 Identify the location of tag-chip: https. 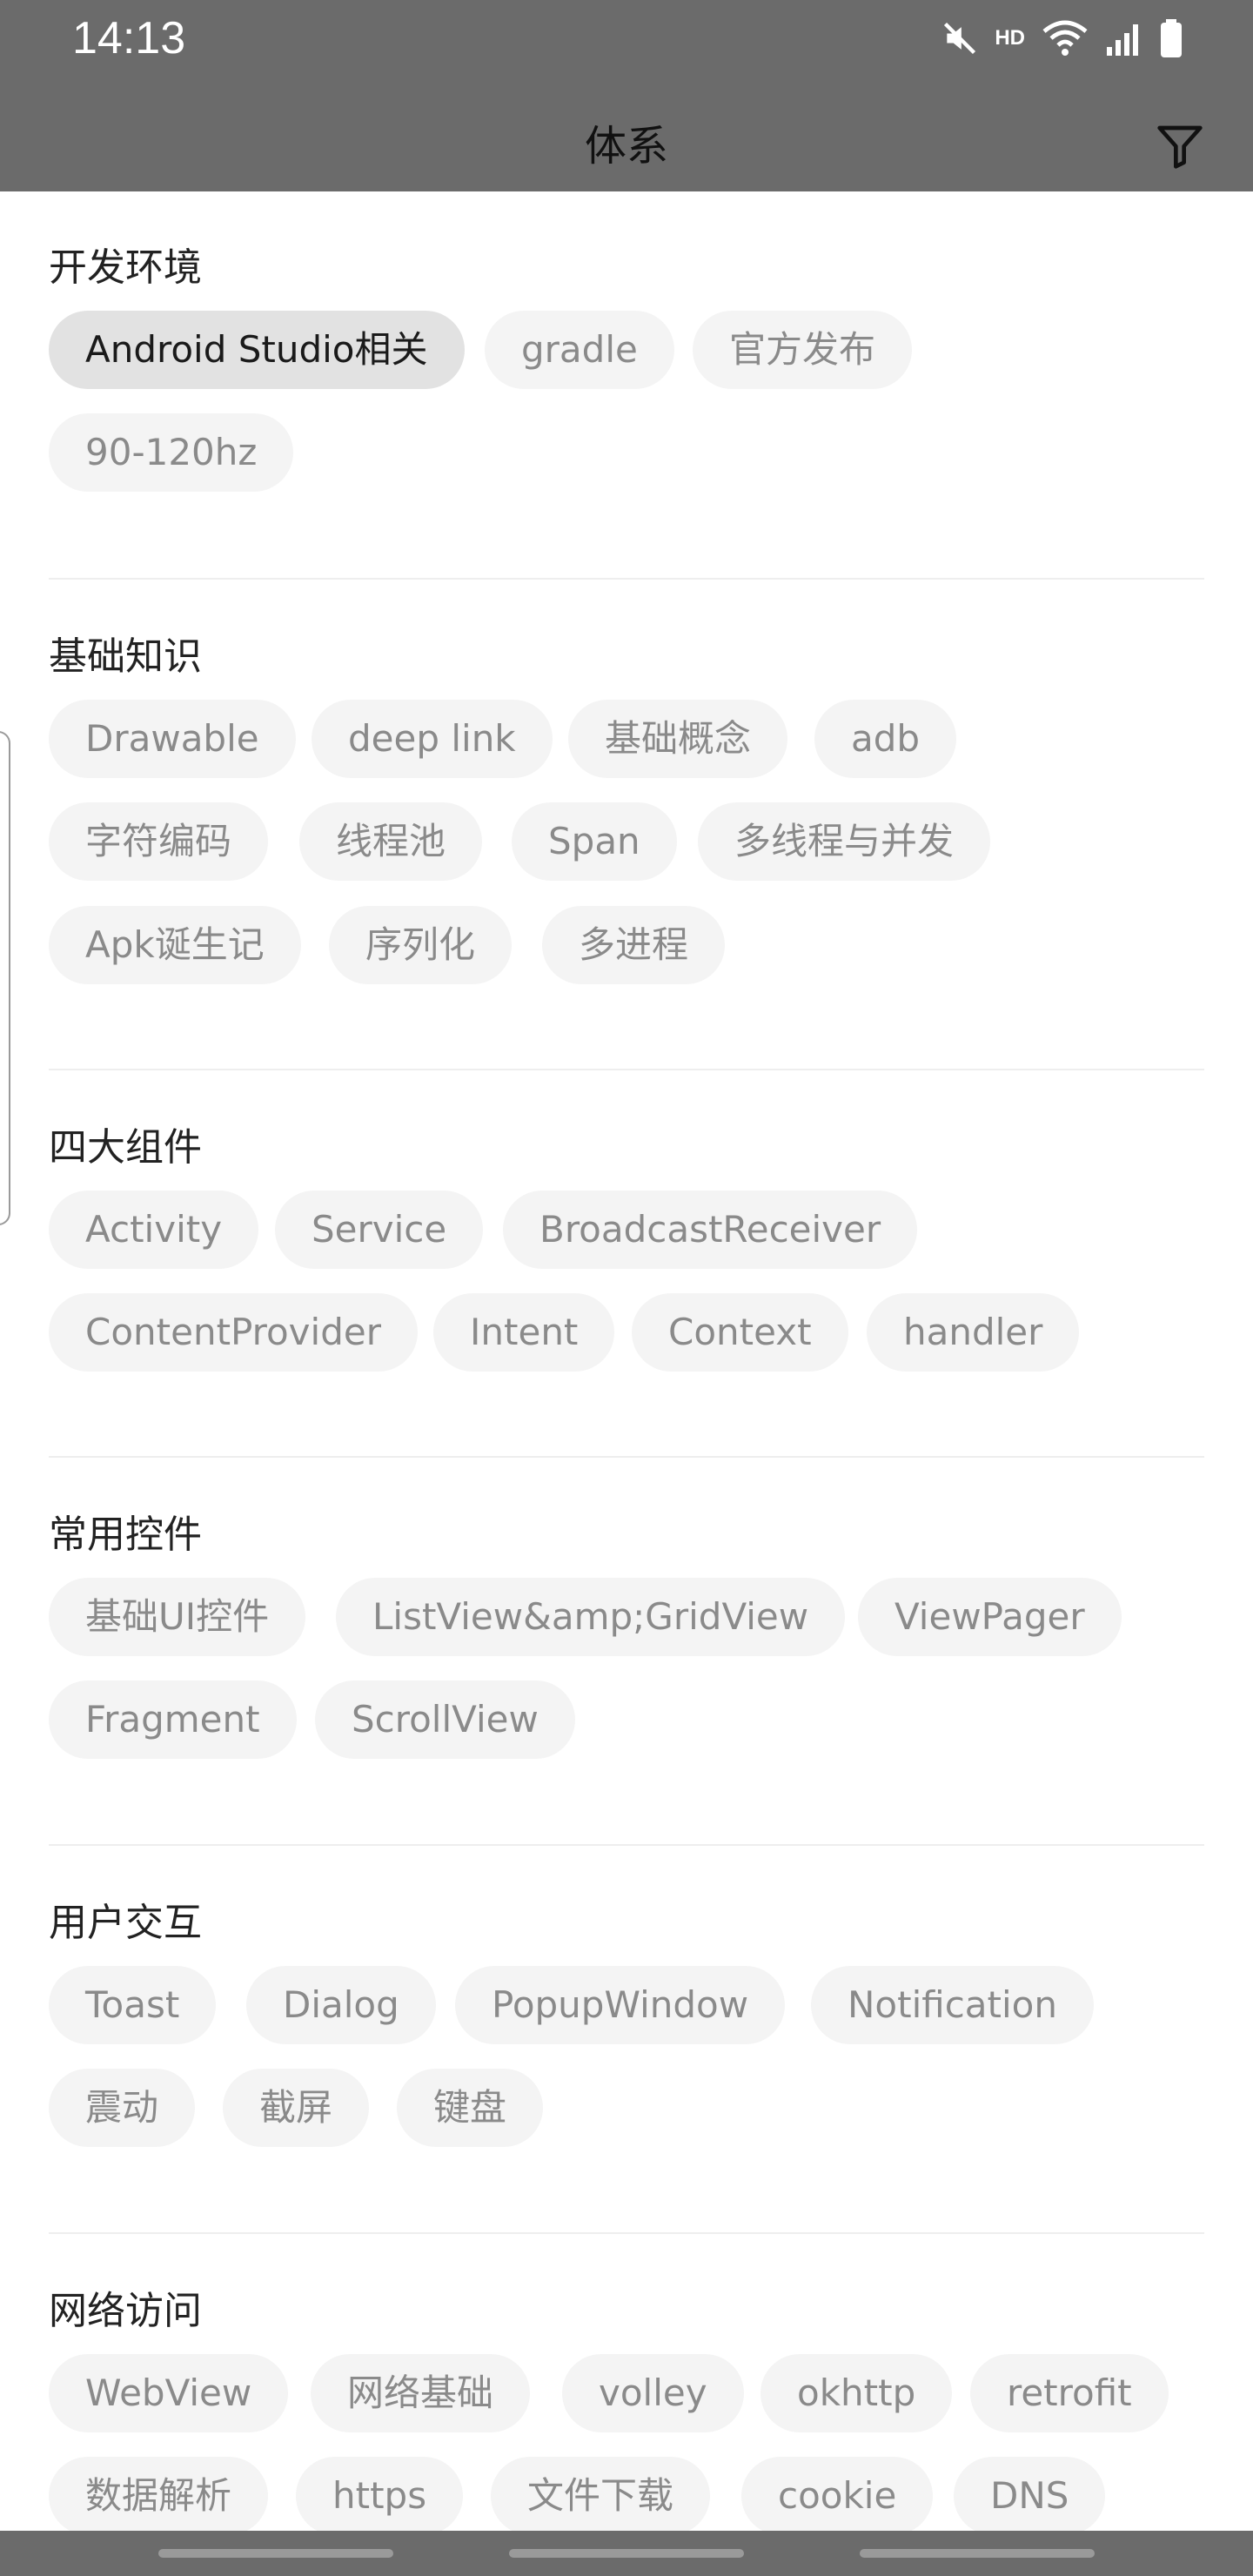
(380, 2494).